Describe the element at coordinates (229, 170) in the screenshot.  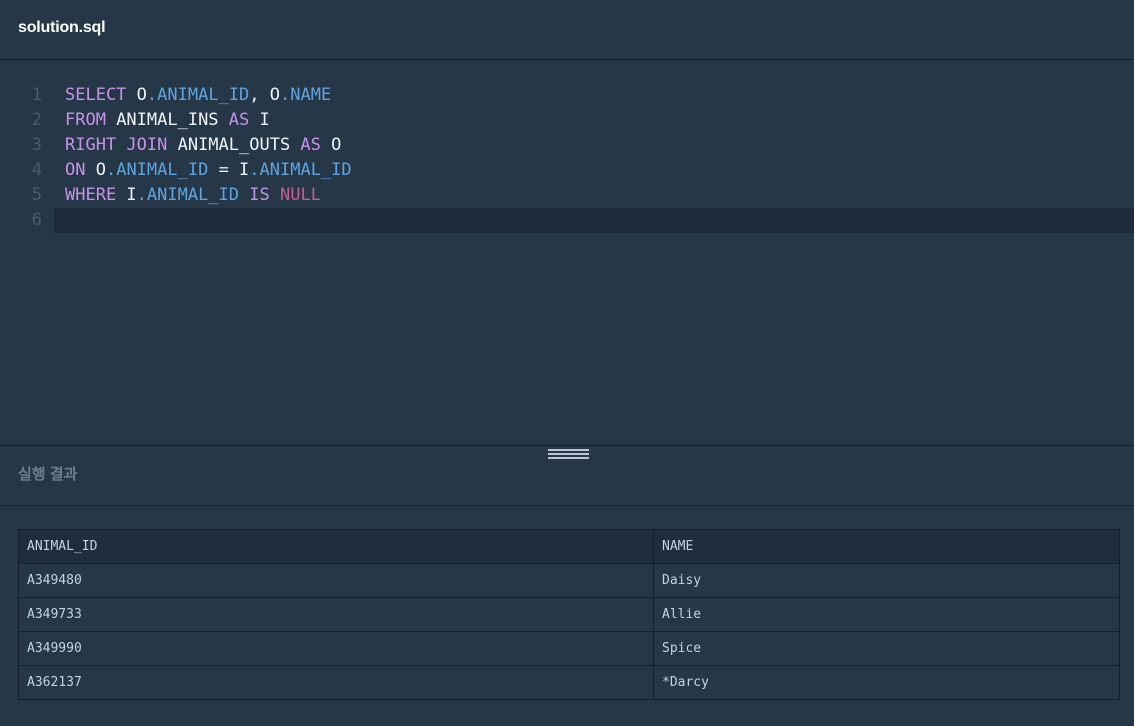
I see `code-token: = I` at that location.